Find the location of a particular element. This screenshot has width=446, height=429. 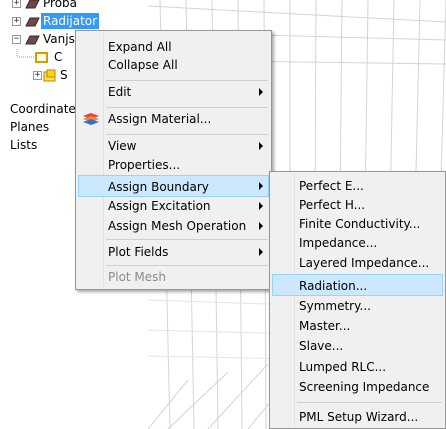

sheet-icon is located at coordinates (49, 75).